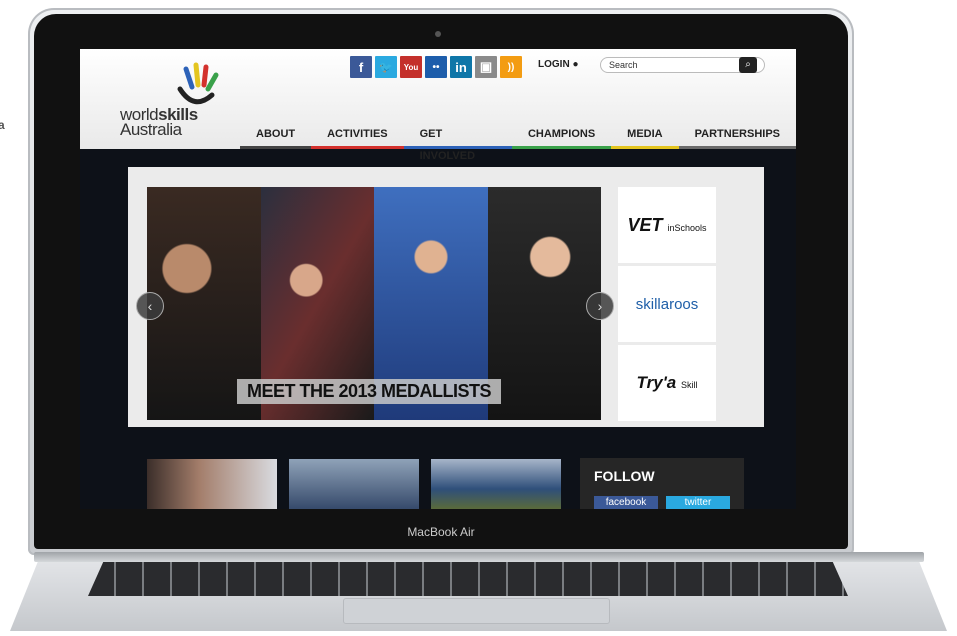 This screenshot has height=636, width=957. I want to click on partner-try-a-skill: Try'a Skill, so click(667, 383).